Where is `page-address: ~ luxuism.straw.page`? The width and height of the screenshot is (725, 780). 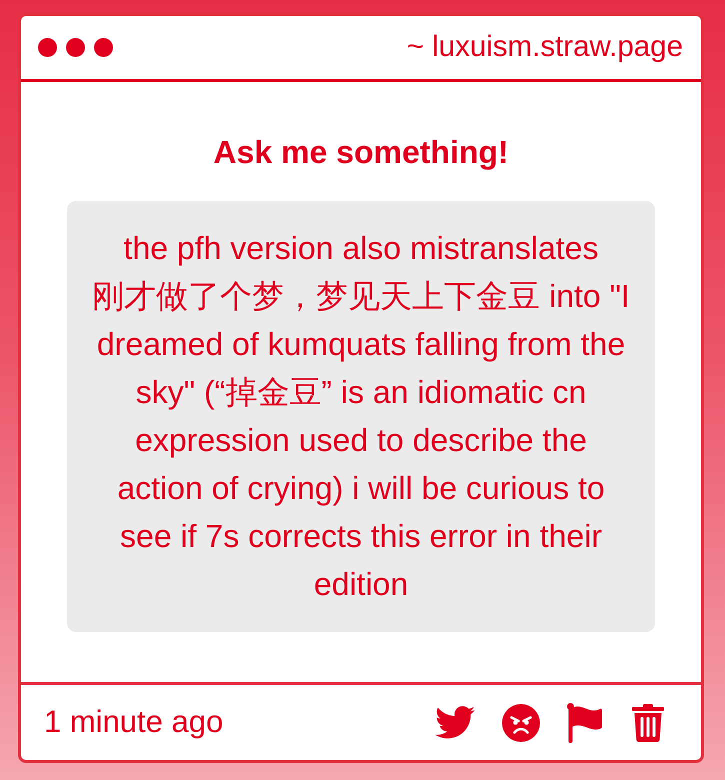 page-address: ~ luxuism.straw.page is located at coordinates (544, 47).